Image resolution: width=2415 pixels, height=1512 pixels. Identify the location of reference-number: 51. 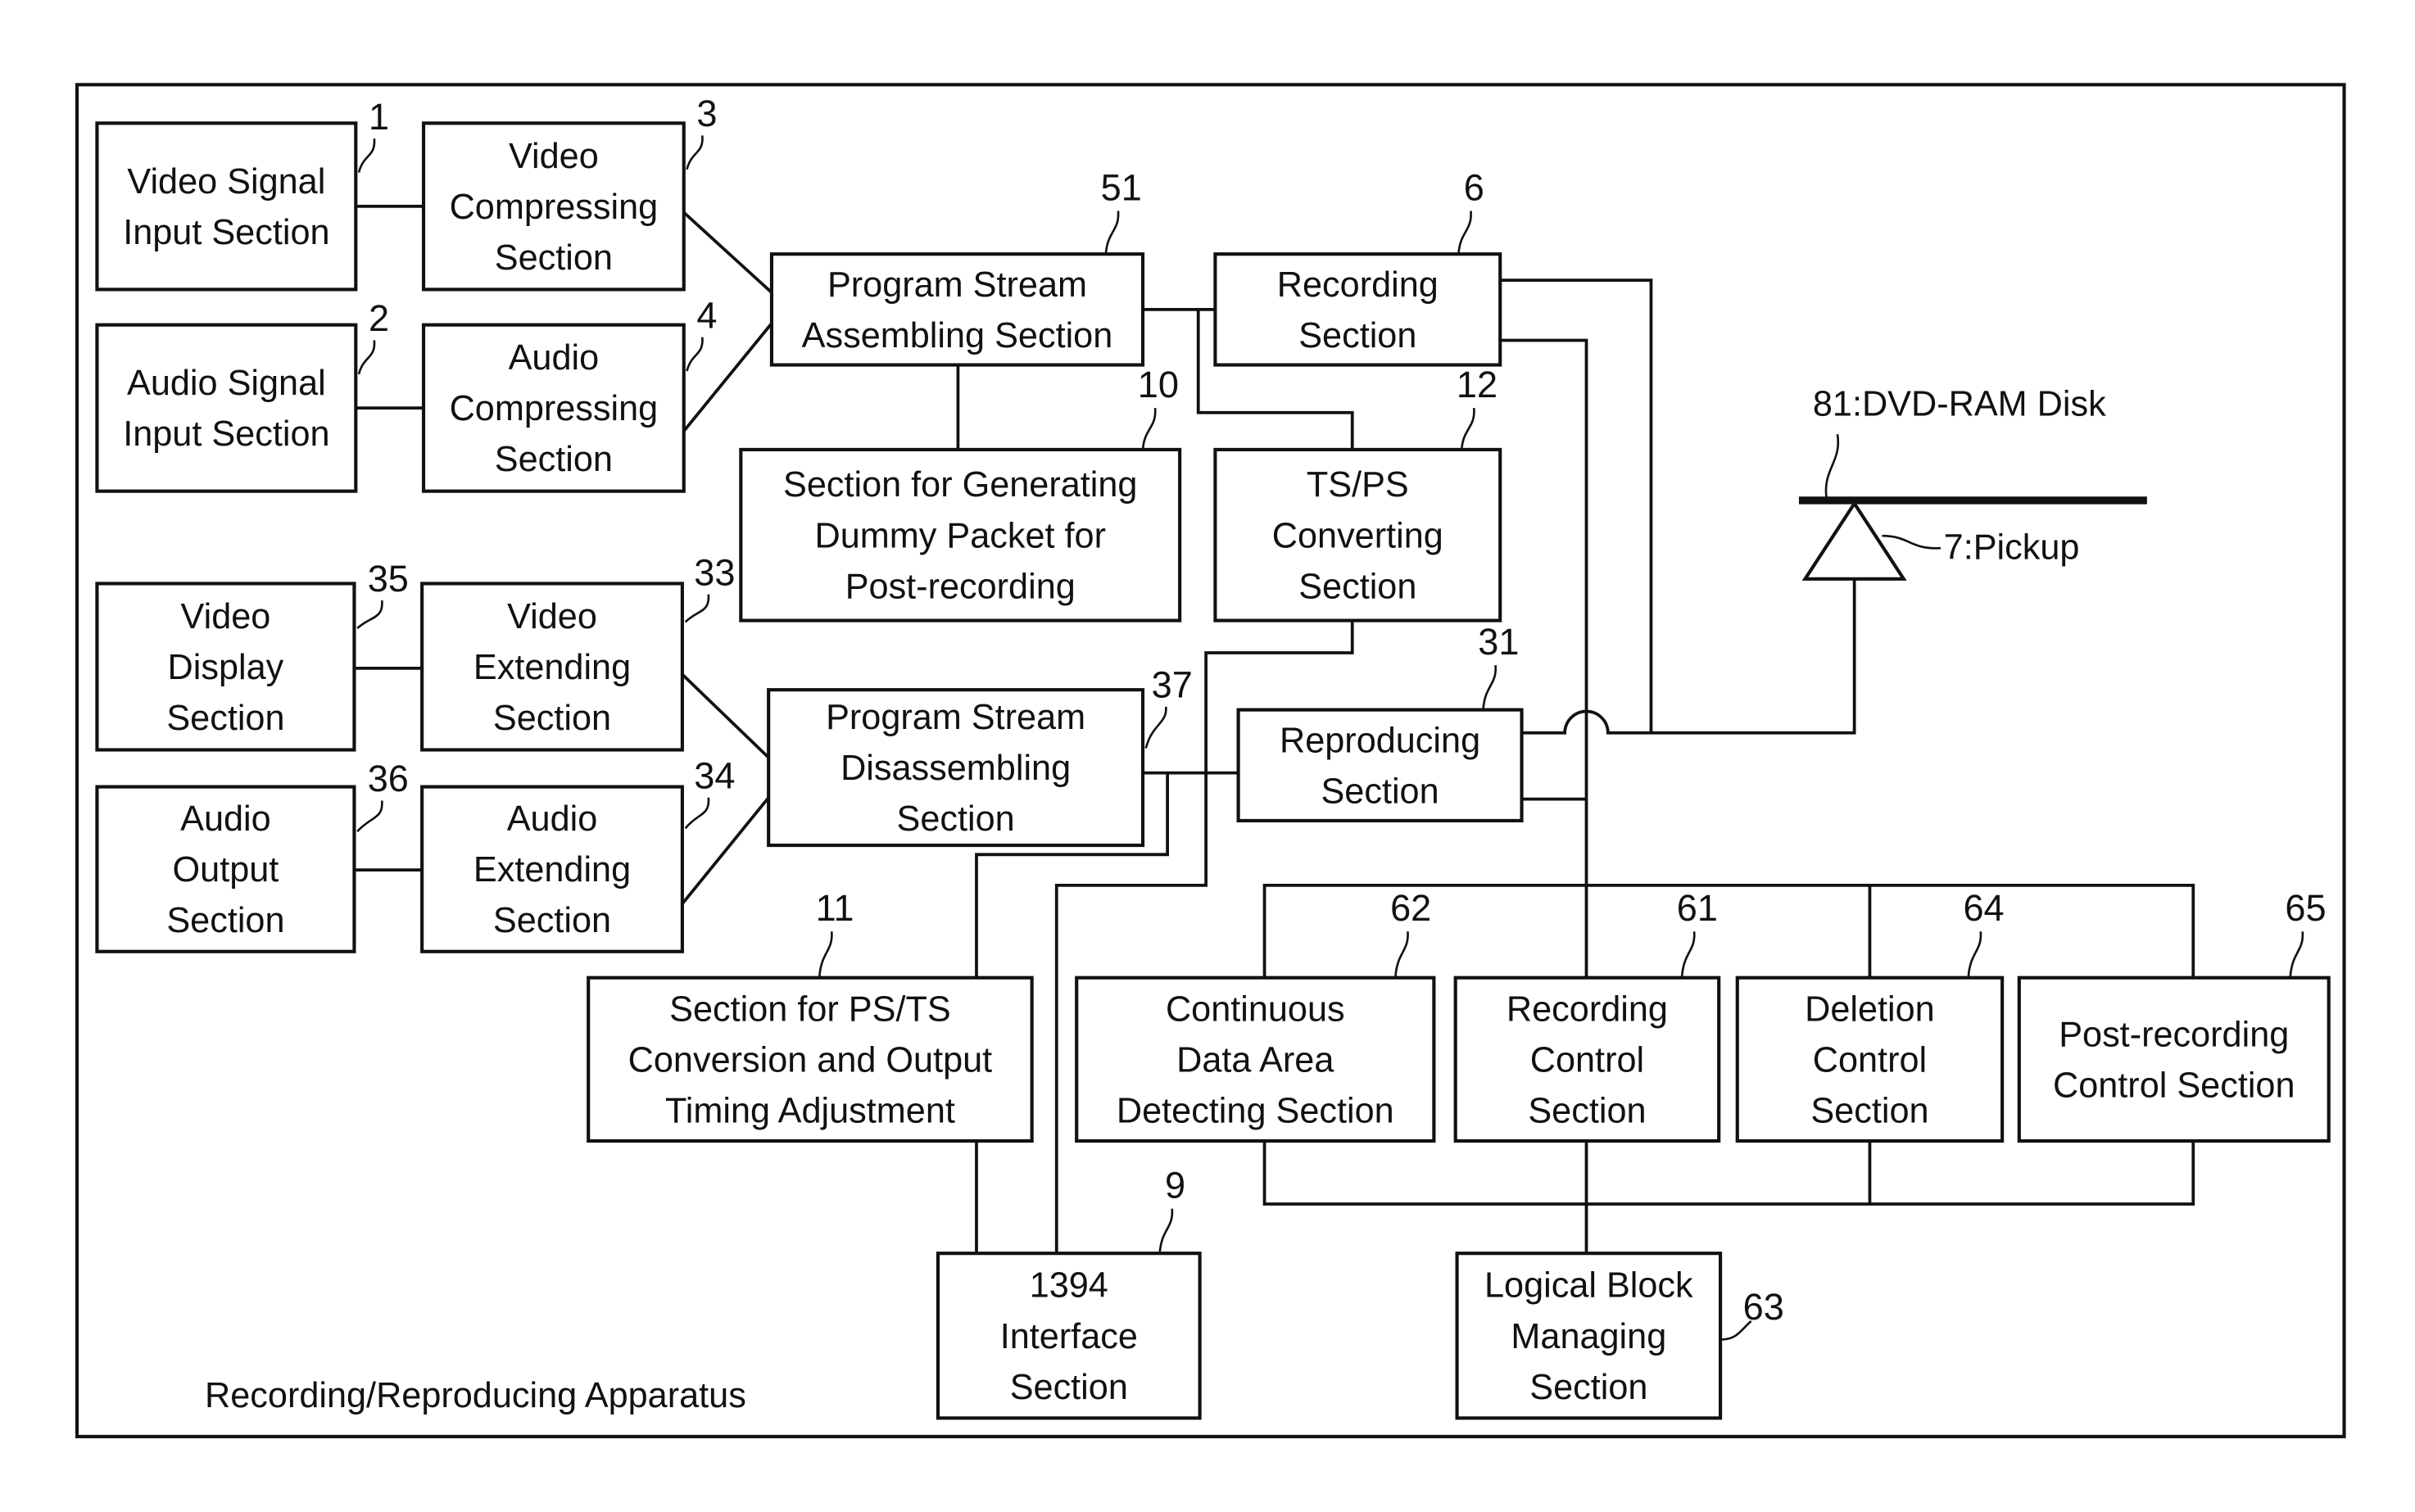
(1121, 187).